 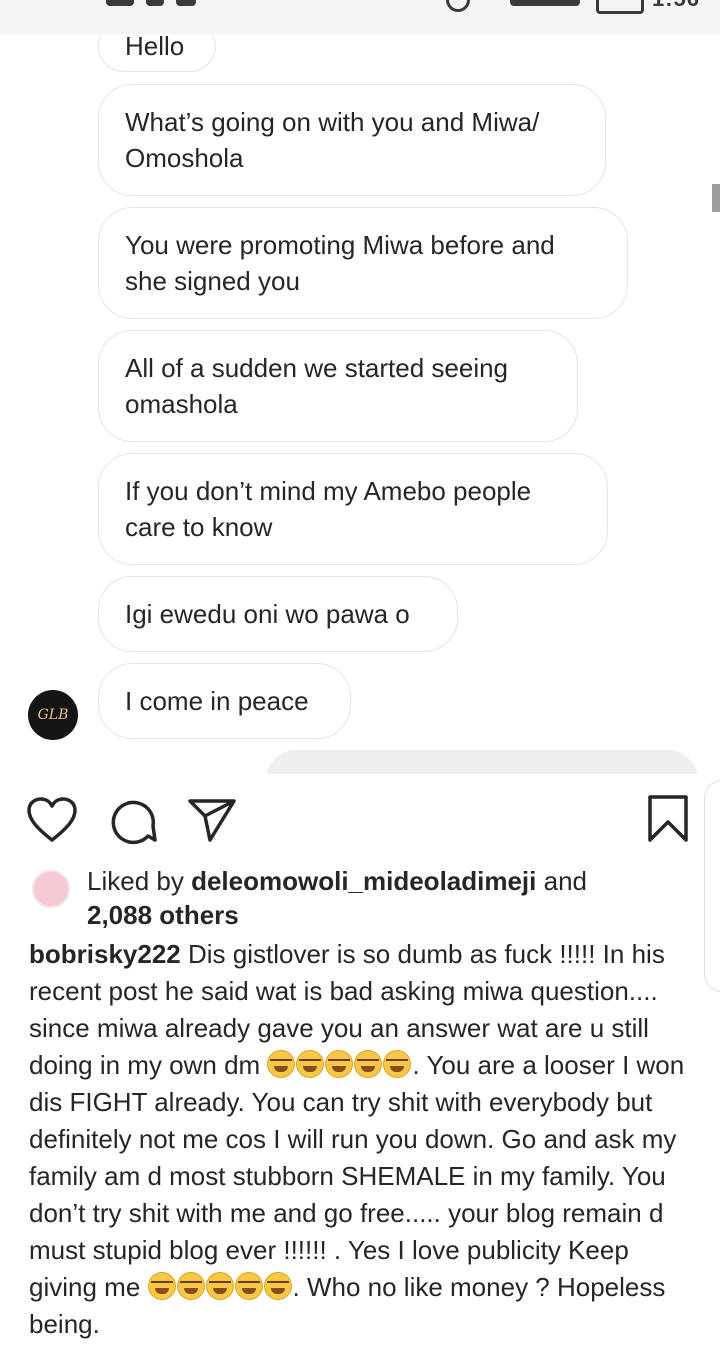 What do you see at coordinates (458, 6) in the screenshot?
I see `alarm-icon` at bounding box center [458, 6].